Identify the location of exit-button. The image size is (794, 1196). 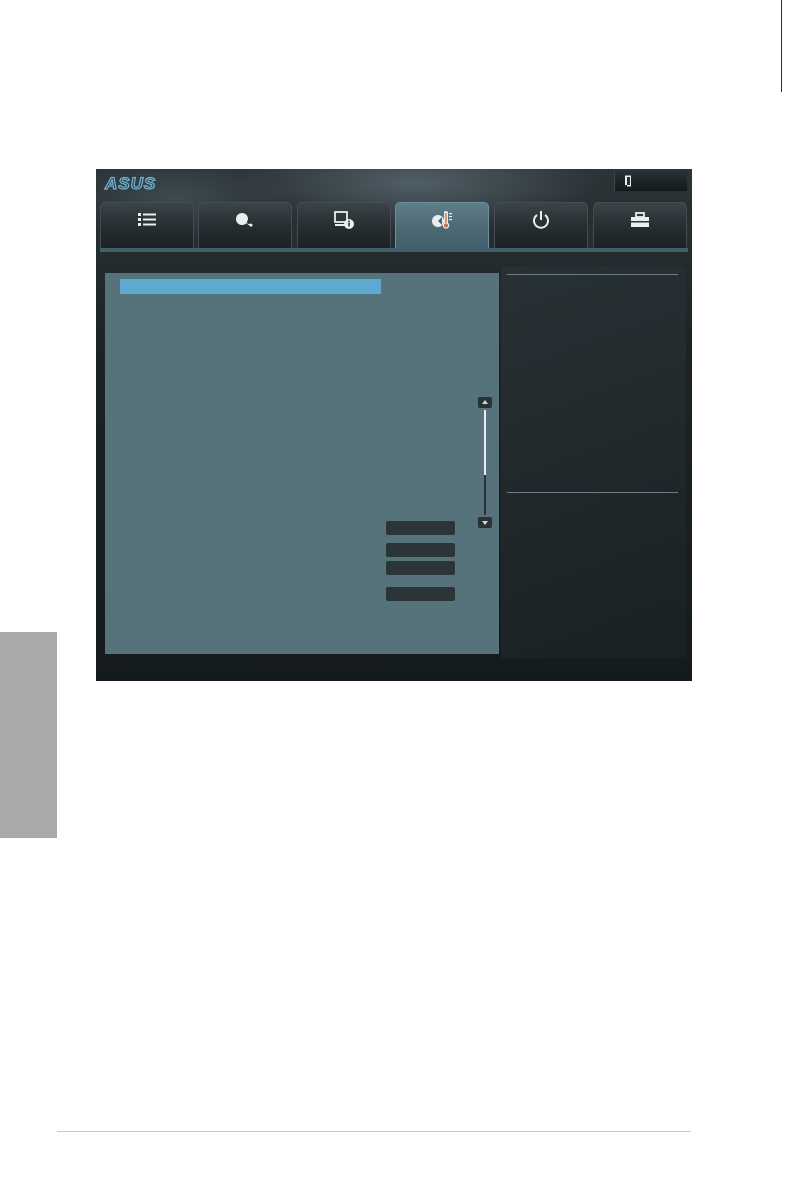
(650, 181).